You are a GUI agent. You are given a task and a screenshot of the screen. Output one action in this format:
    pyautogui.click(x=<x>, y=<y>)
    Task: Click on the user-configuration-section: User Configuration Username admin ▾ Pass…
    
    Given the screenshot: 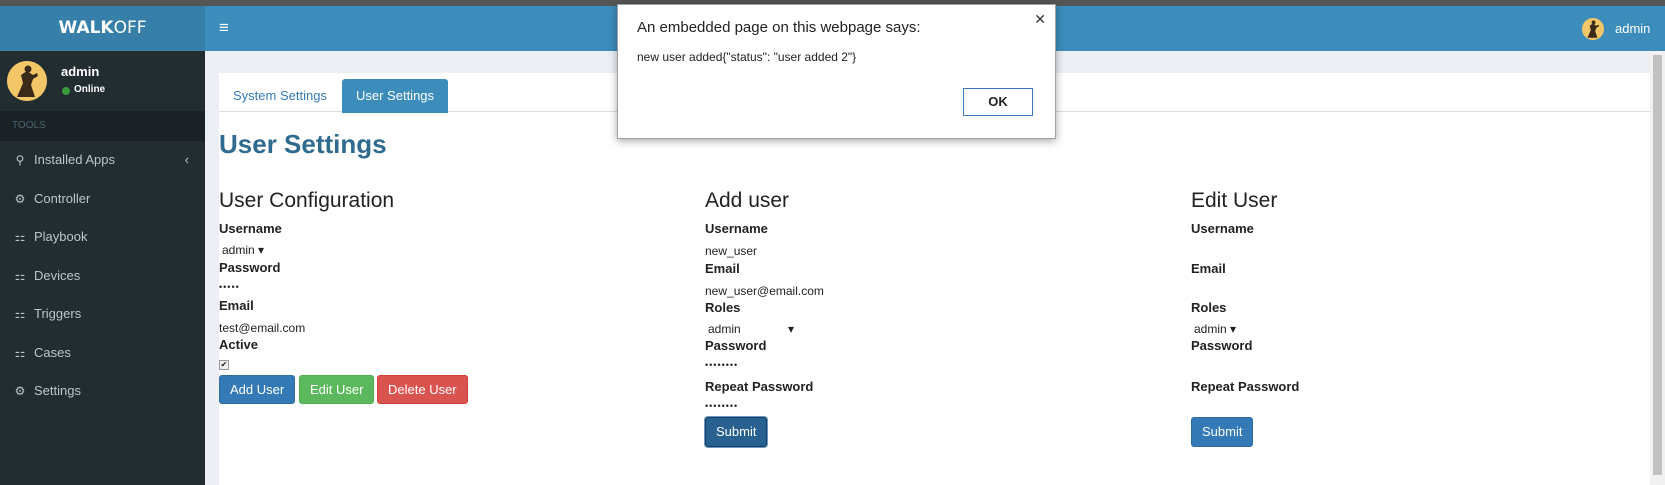 What is the action you would take?
    pyautogui.click(x=454, y=296)
    